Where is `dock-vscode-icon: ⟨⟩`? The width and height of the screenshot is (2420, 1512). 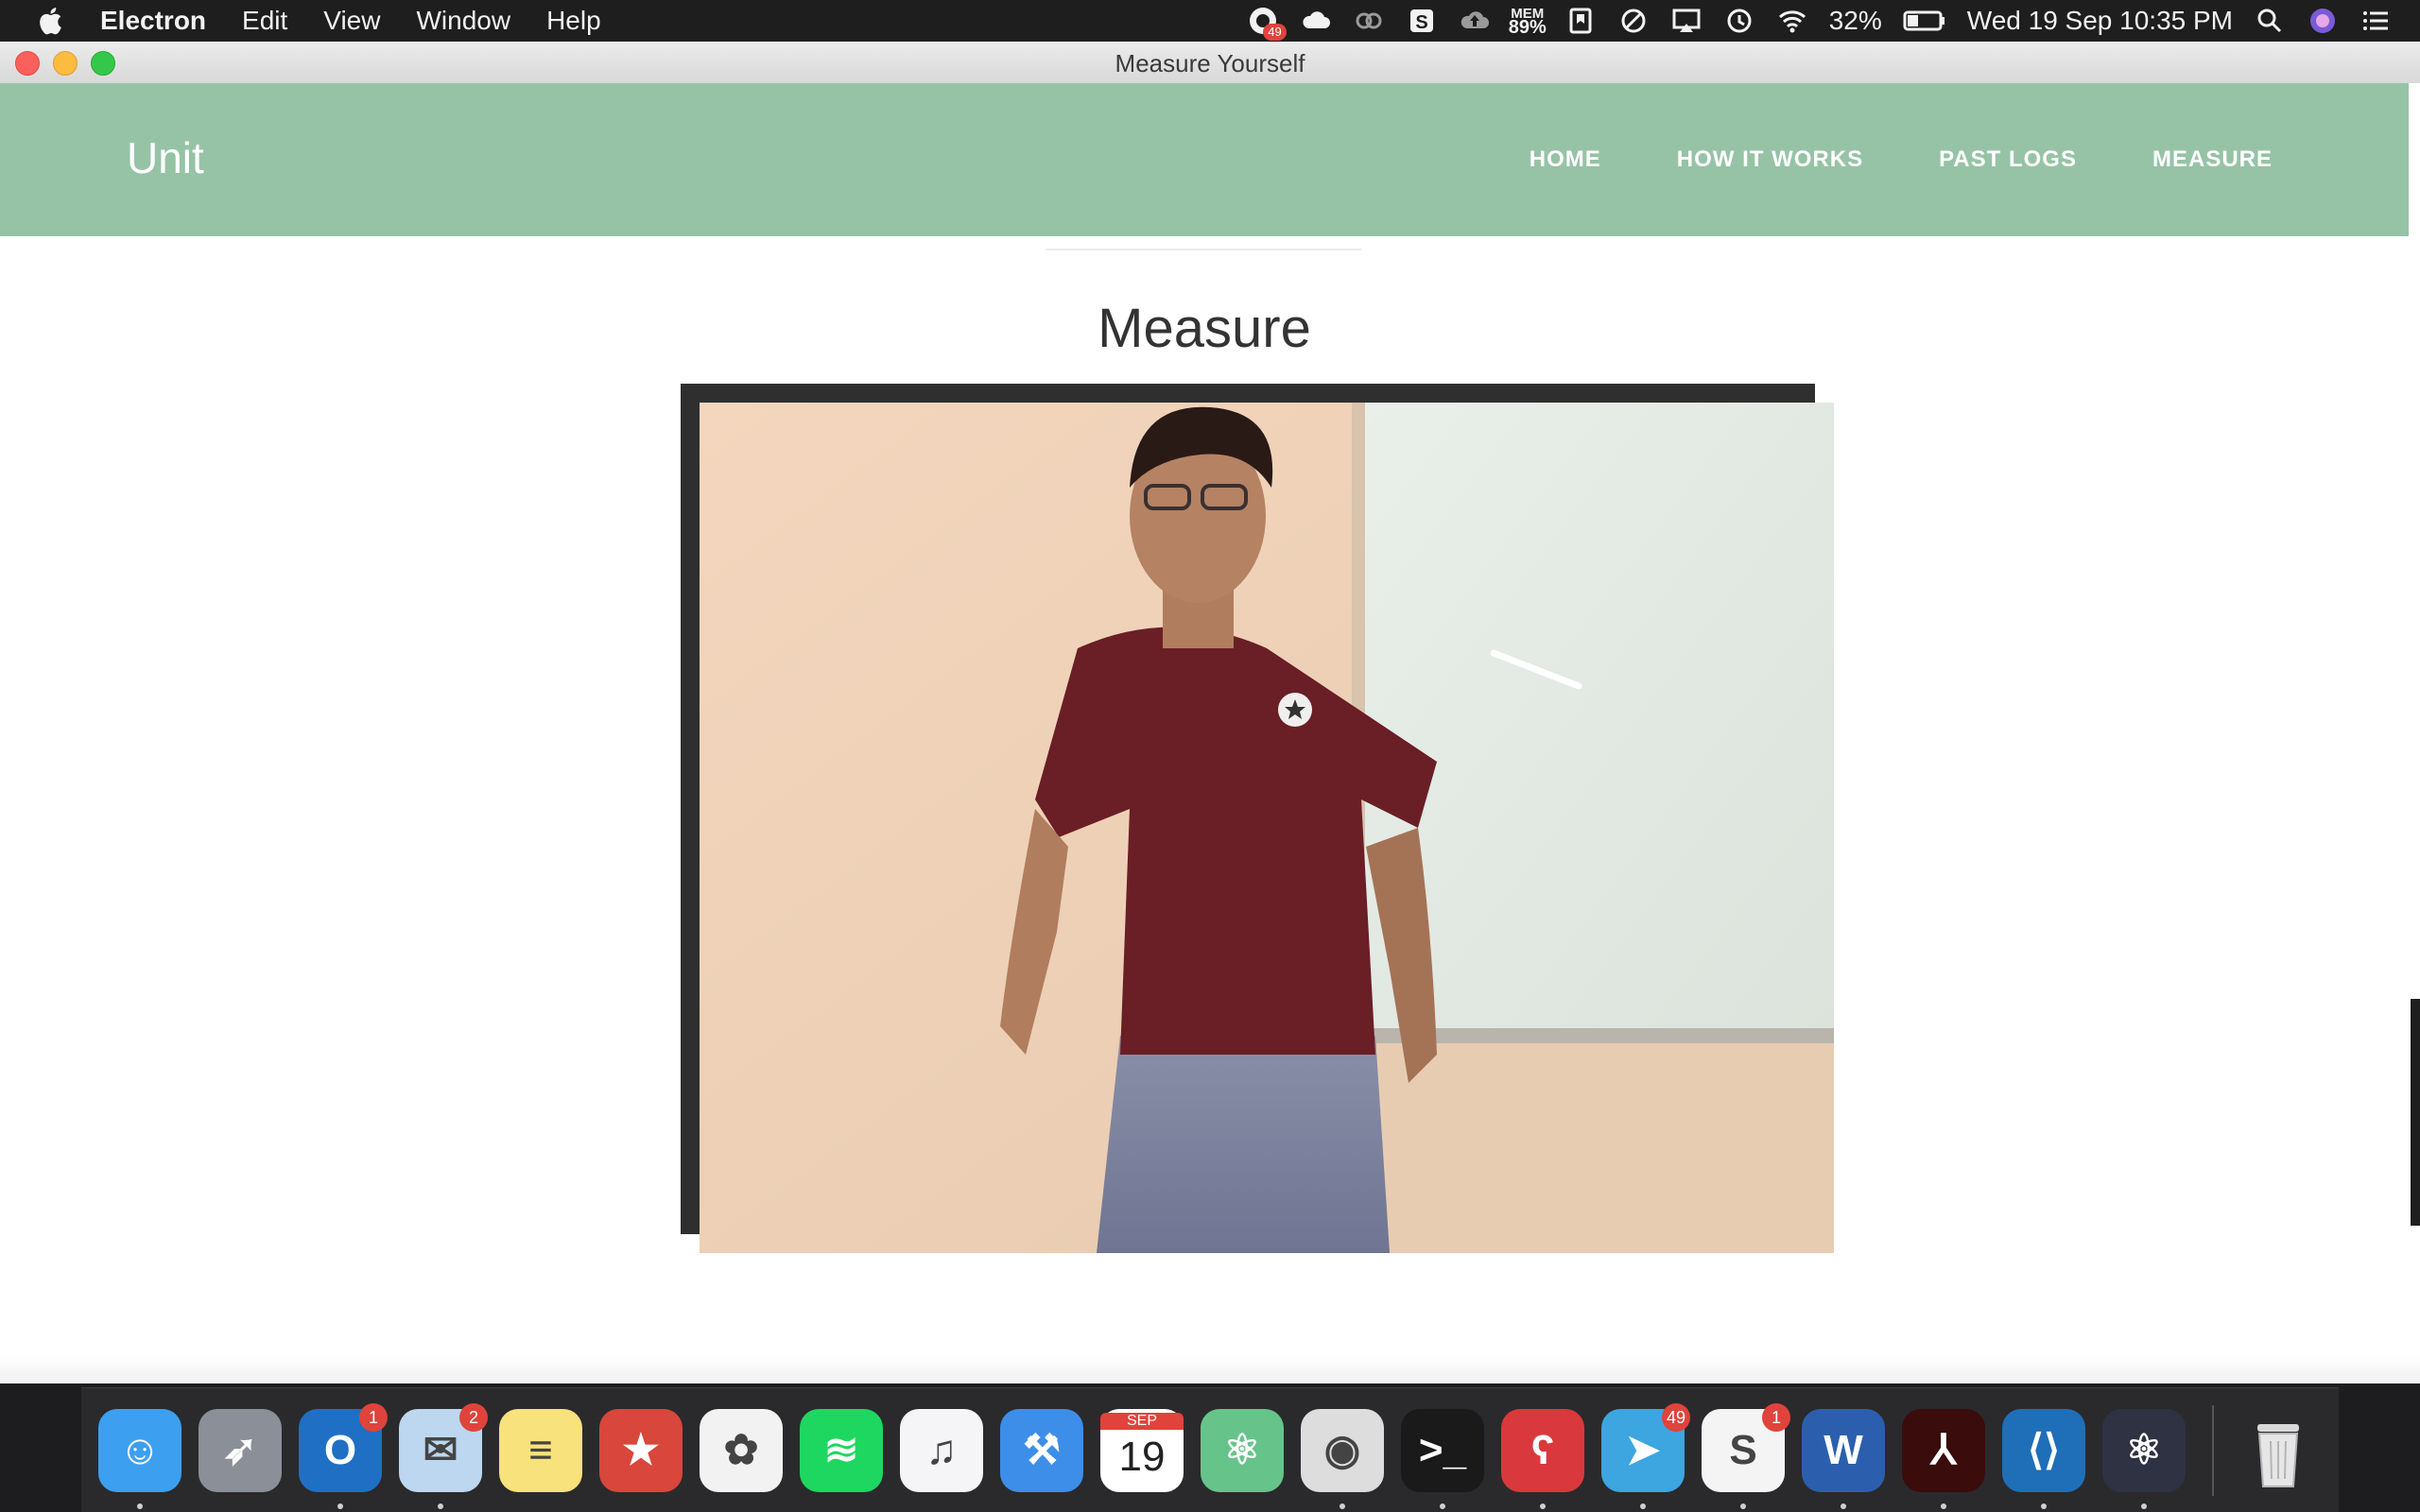
dock-vscode-icon: ⟨⟩ is located at coordinates (2043, 1458).